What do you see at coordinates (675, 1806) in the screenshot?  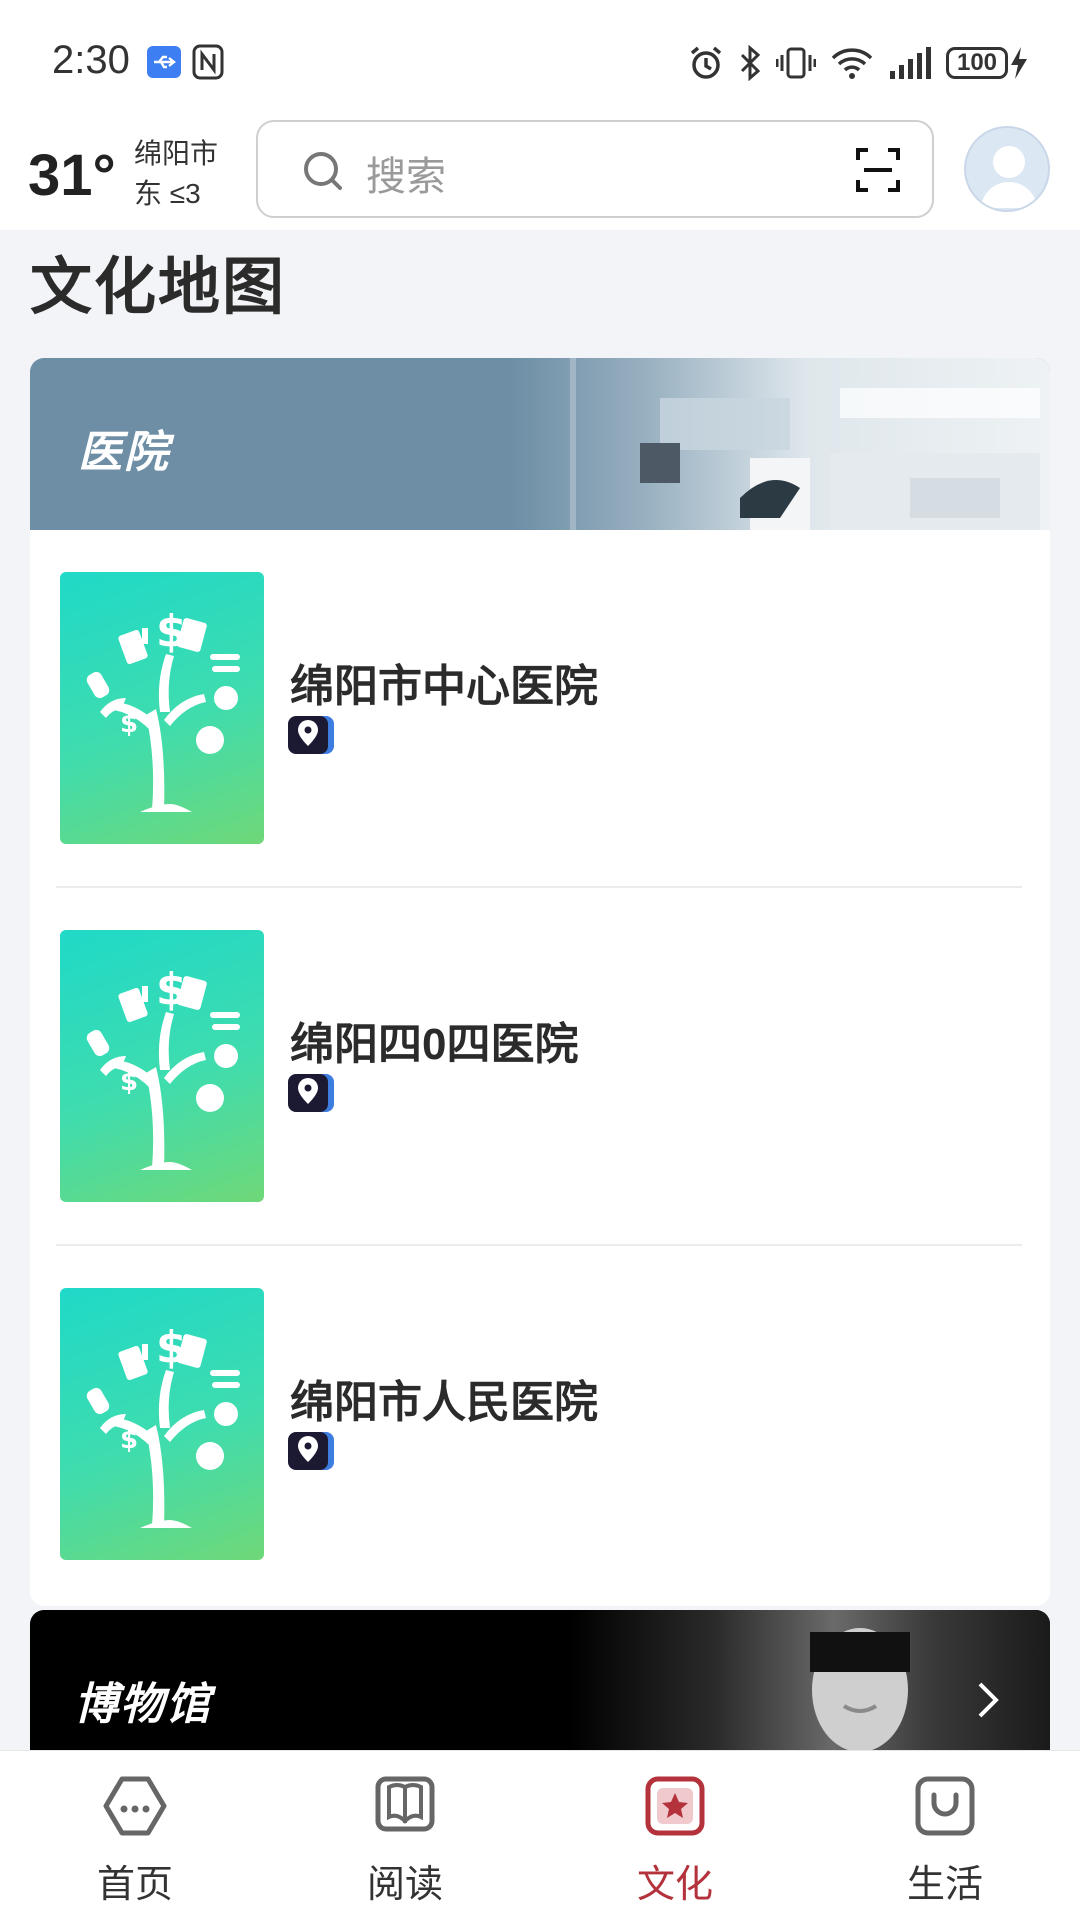 I see `star-icon` at bounding box center [675, 1806].